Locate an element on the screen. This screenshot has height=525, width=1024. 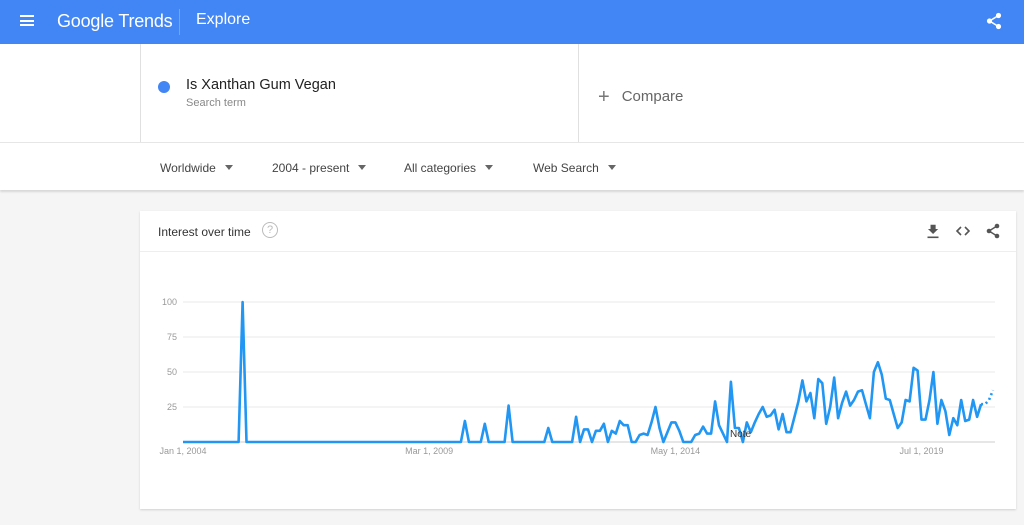
series-partial-line is located at coordinates (988, 397).